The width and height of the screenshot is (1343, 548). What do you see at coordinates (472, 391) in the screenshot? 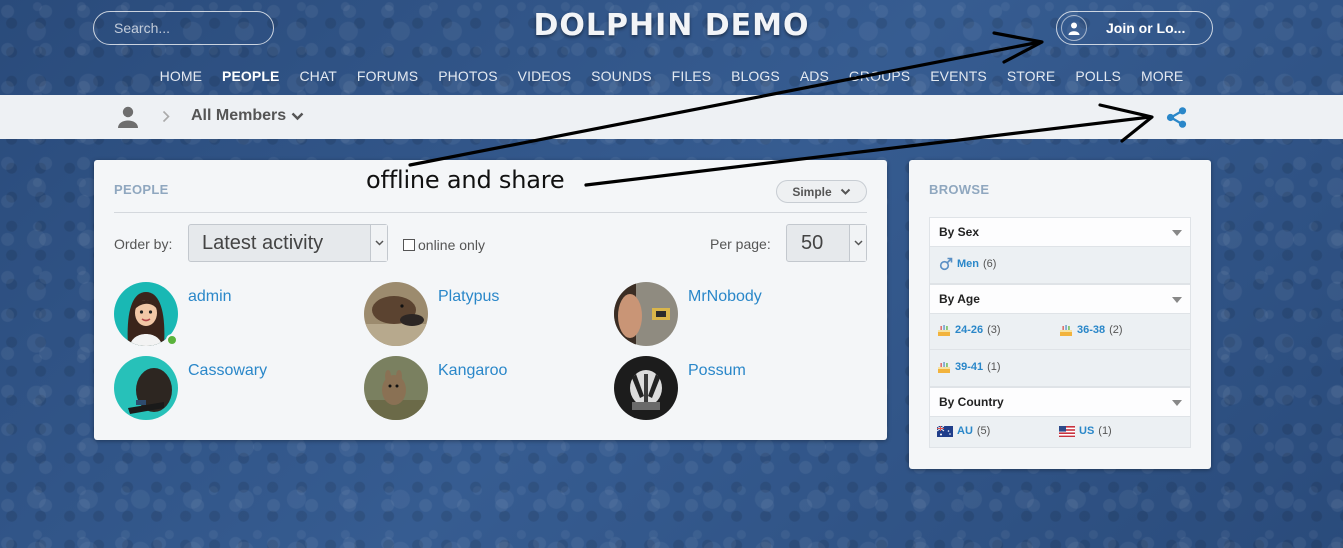
I see `member-name: Kangaroo` at bounding box center [472, 391].